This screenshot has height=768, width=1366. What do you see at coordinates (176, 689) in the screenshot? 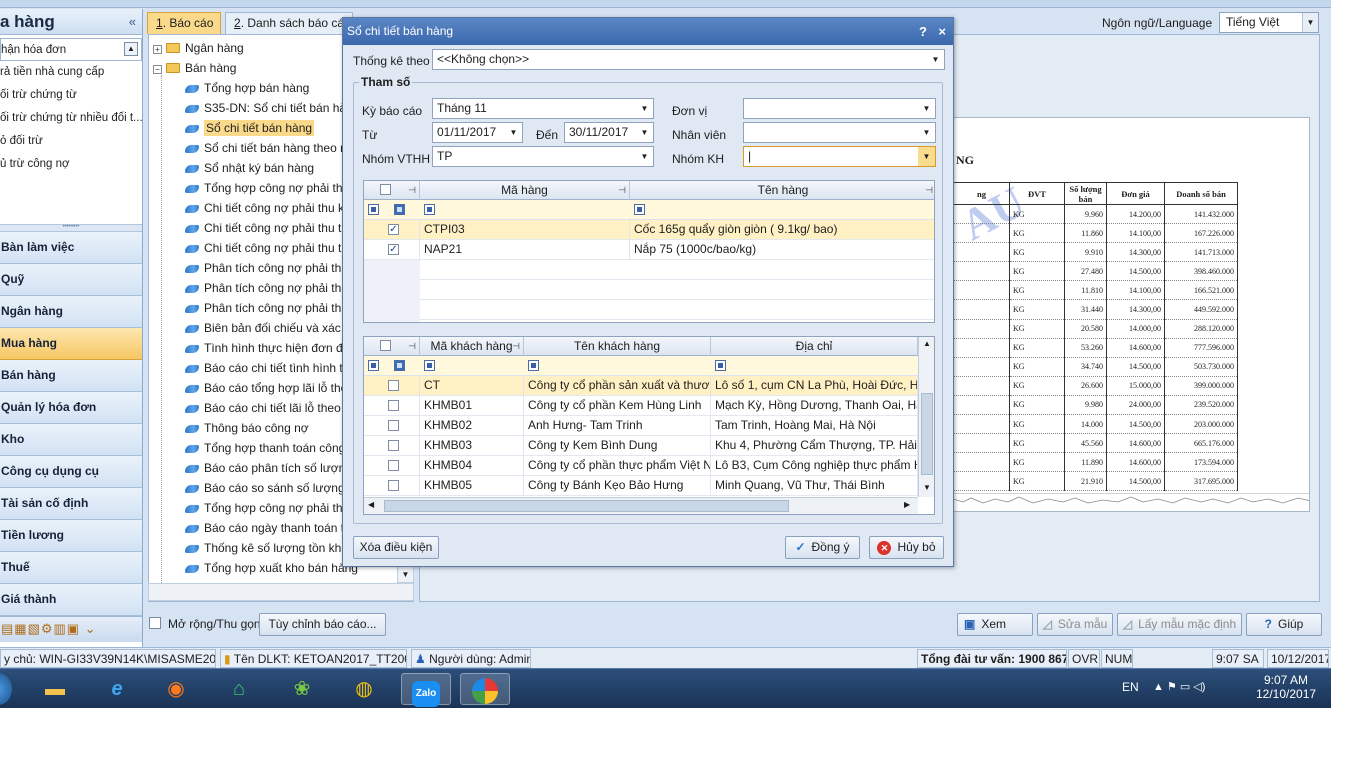
I see `media-player-icon: ◉` at bounding box center [176, 689].